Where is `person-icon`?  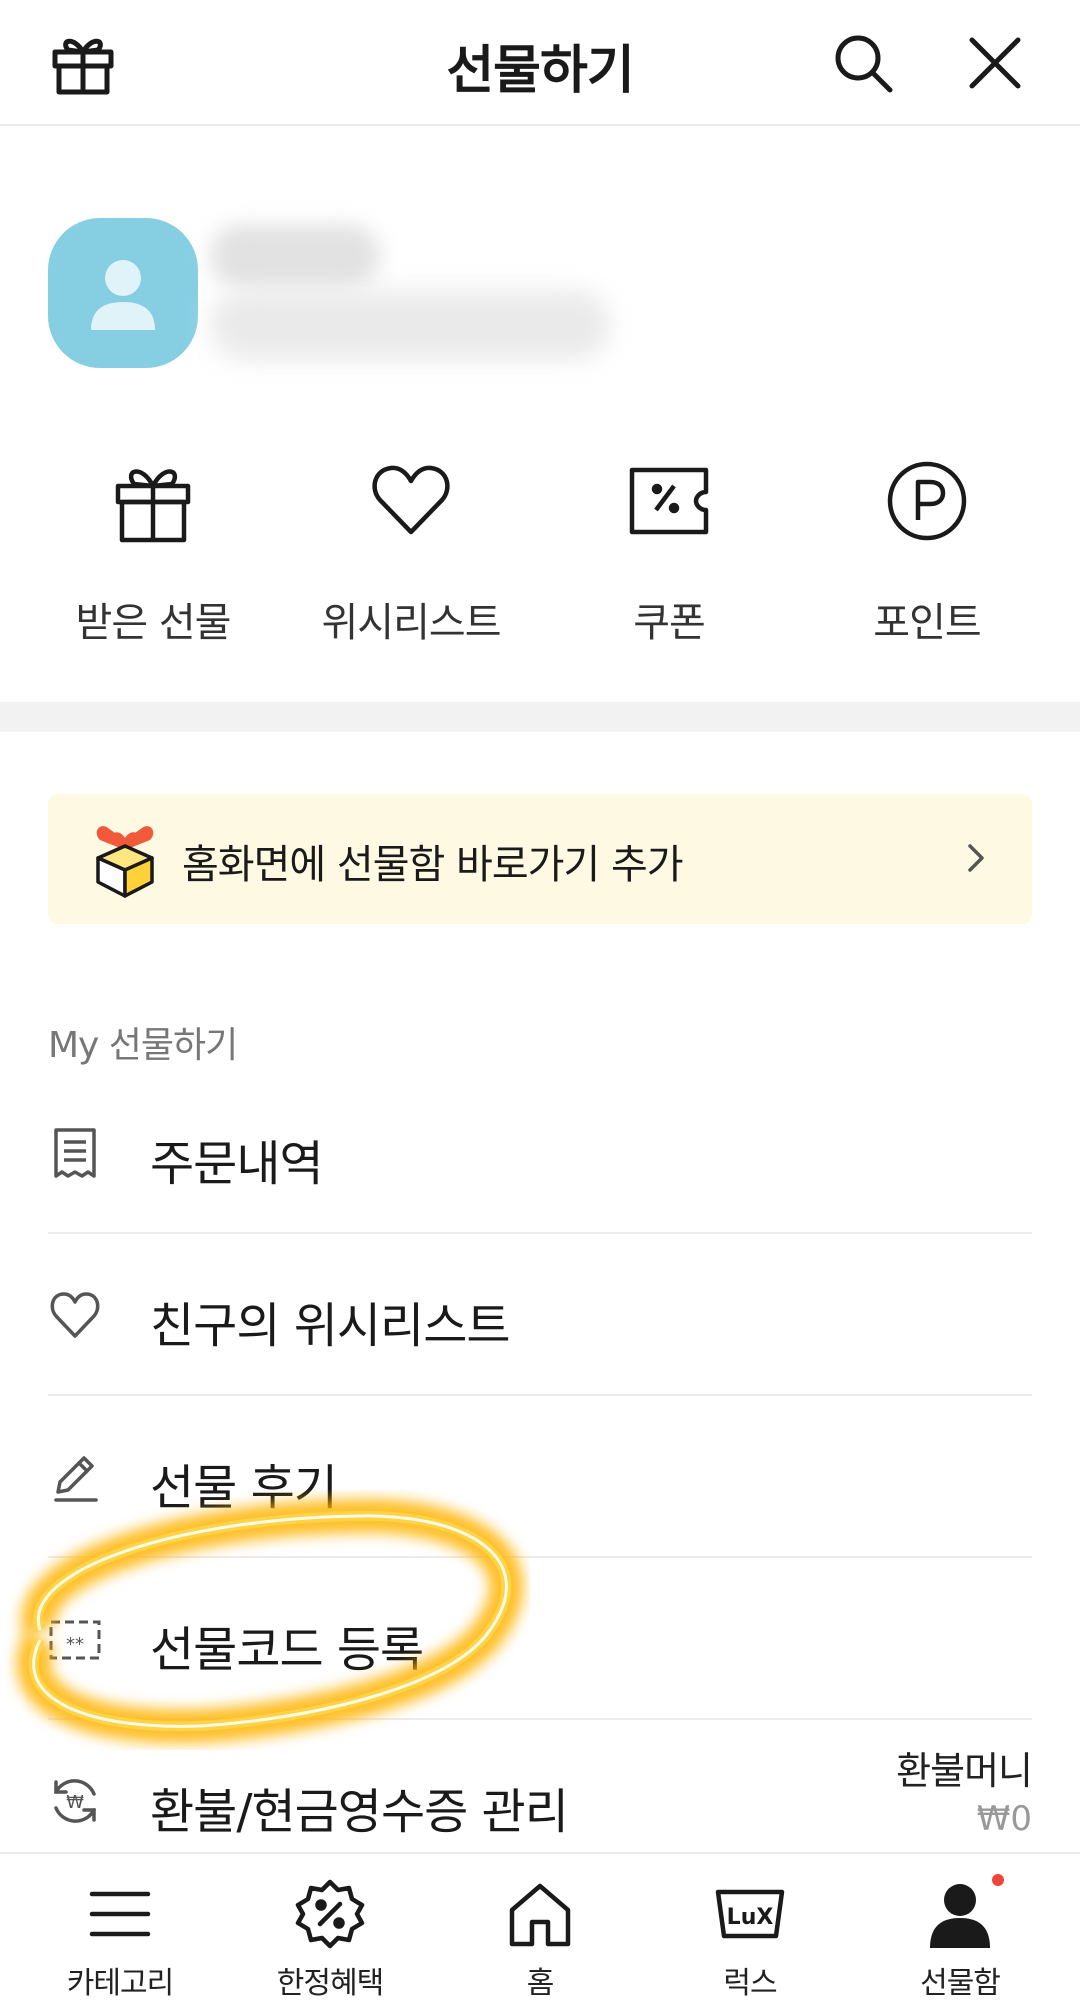 person-icon is located at coordinates (964, 1912).